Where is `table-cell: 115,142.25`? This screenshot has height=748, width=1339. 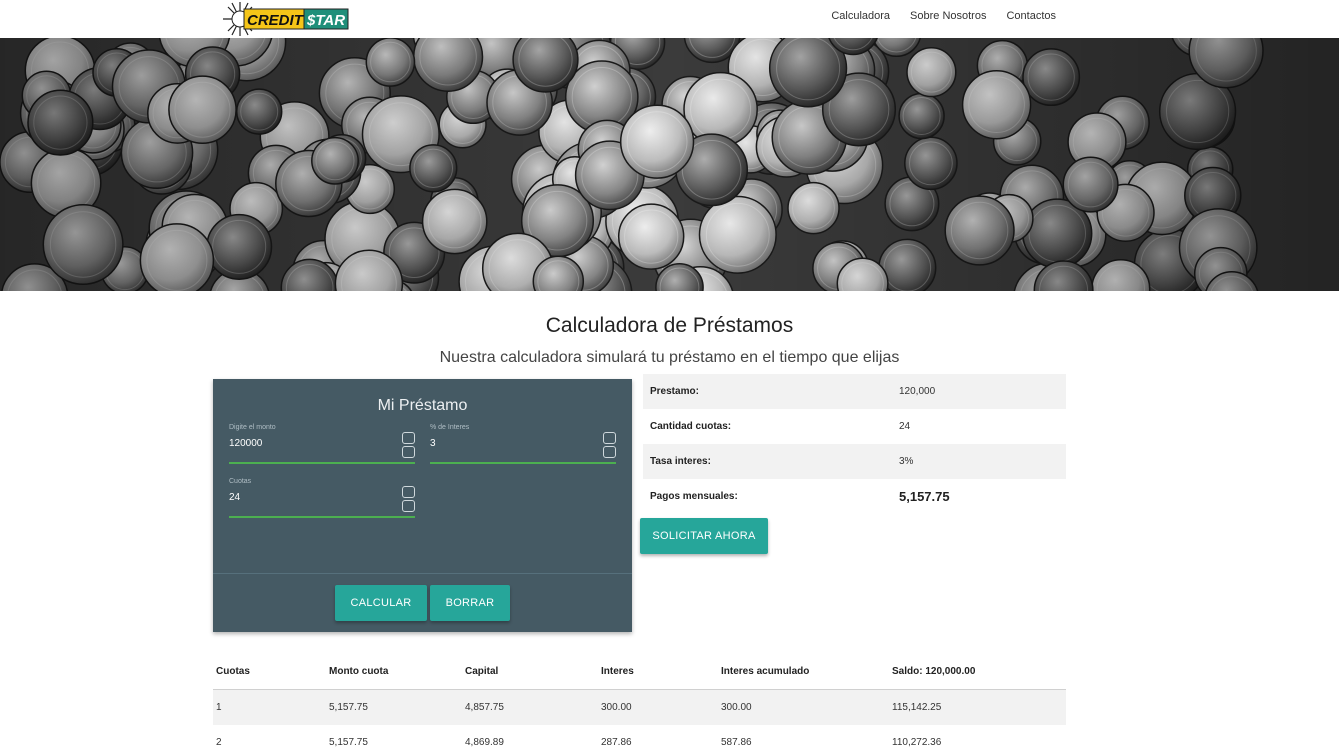 table-cell: 115,142.25 is located at coordinates (917, 707).